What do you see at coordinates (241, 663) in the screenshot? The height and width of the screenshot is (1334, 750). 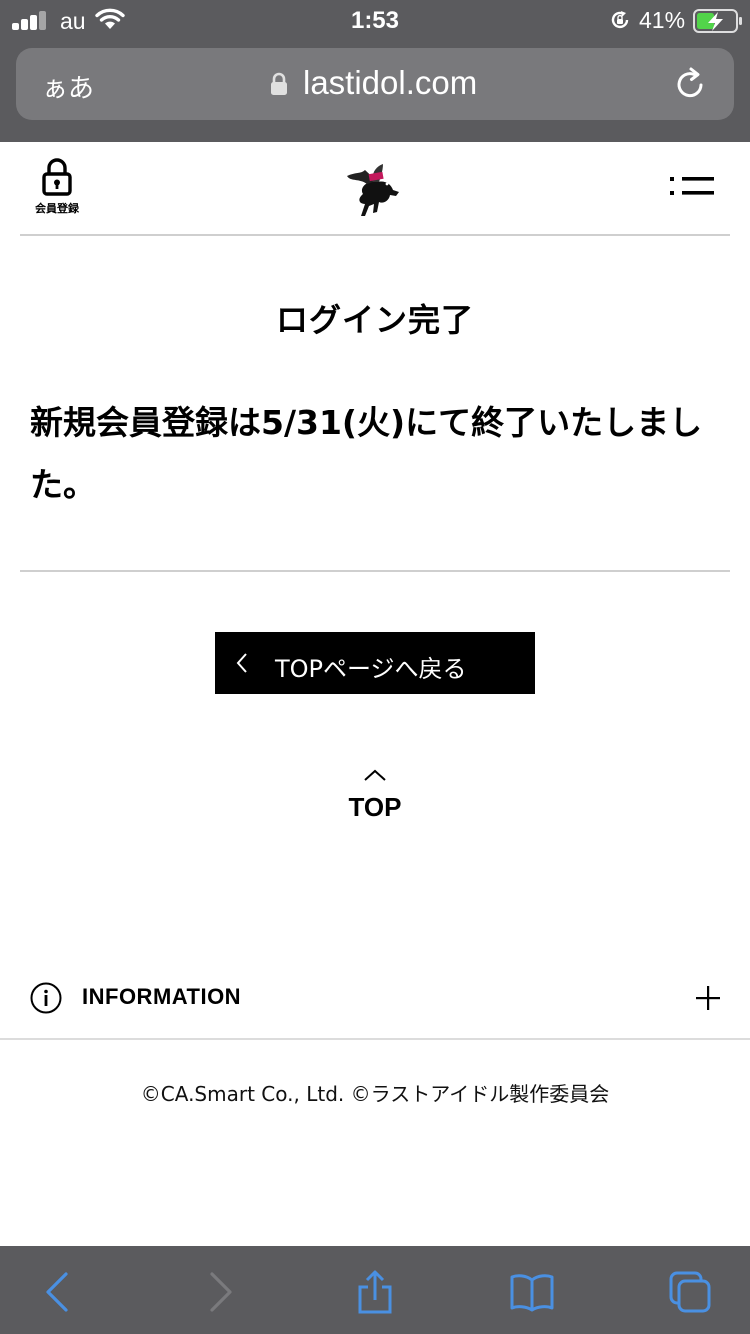 I see `chevron-left-icon` at bounding box center [241, 663].